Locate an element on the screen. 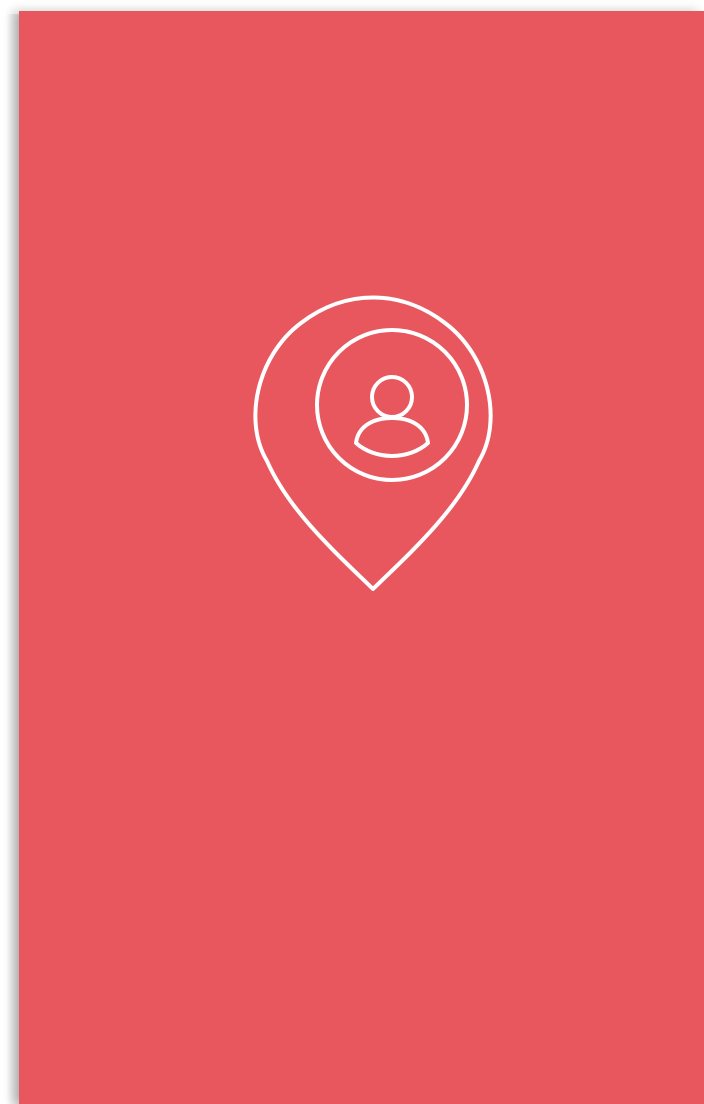  user-body is located at coordinates (392, 437).